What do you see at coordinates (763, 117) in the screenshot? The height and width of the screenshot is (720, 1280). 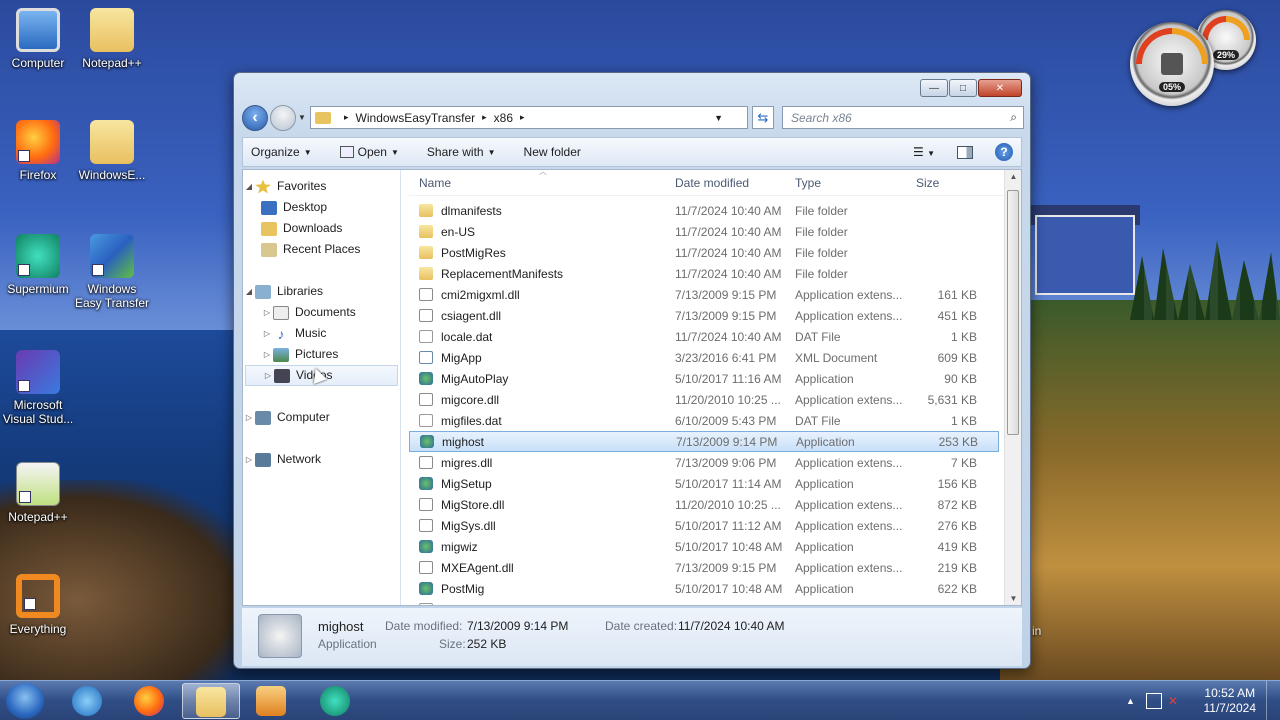 I see `refresh-button: ⇆` at bounding box center [763, 117].